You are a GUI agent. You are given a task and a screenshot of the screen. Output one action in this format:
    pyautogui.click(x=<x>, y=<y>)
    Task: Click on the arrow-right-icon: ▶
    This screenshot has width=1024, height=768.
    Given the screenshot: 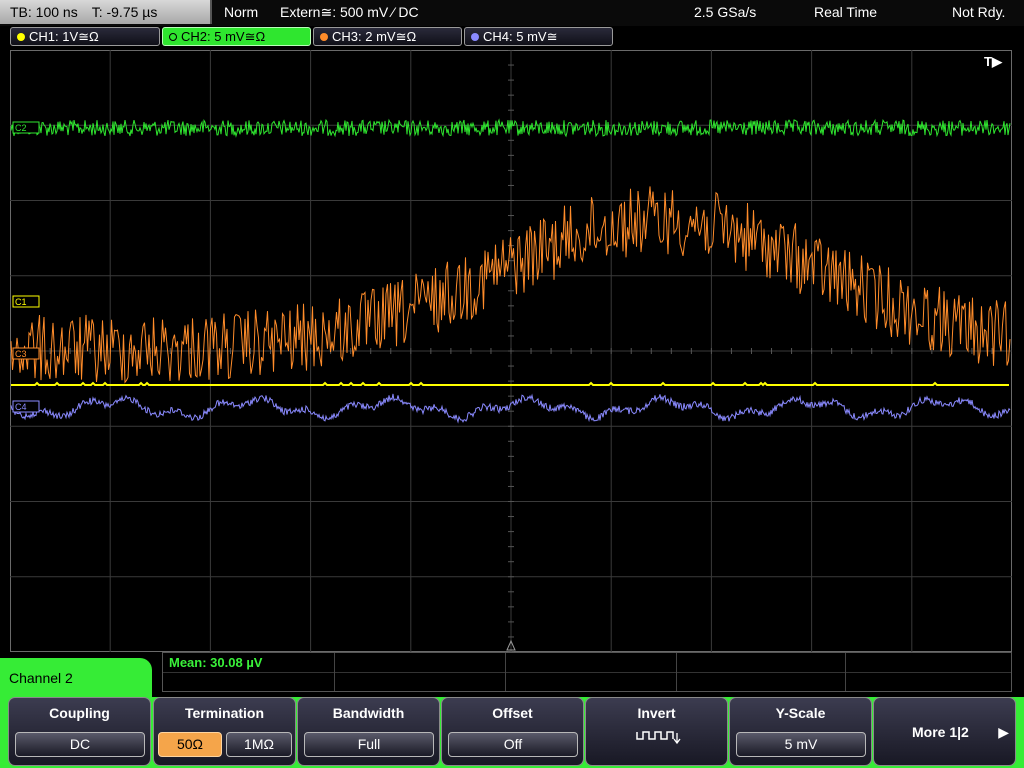 What is the action you would take?
    pyautogui.click(x=1003, y=732)
    